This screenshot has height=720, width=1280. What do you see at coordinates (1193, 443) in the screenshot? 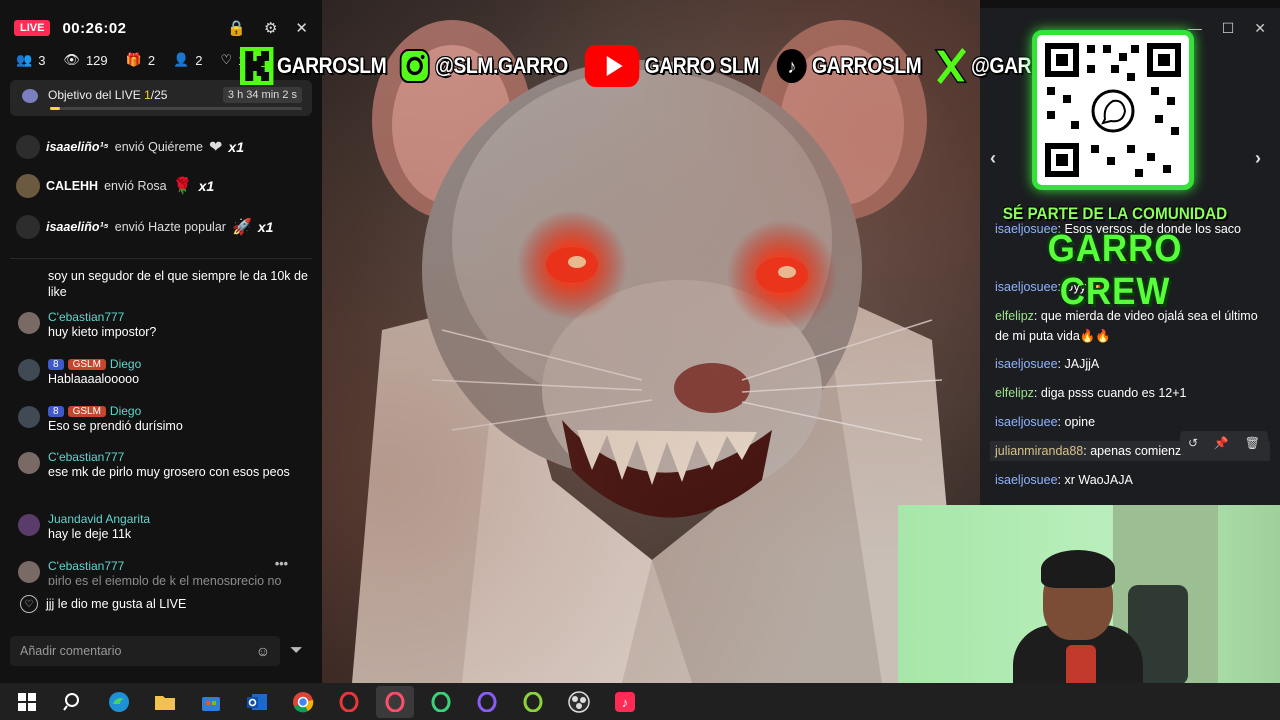
I see `reply-icon: ↺` at bounding box center [1193, 443].